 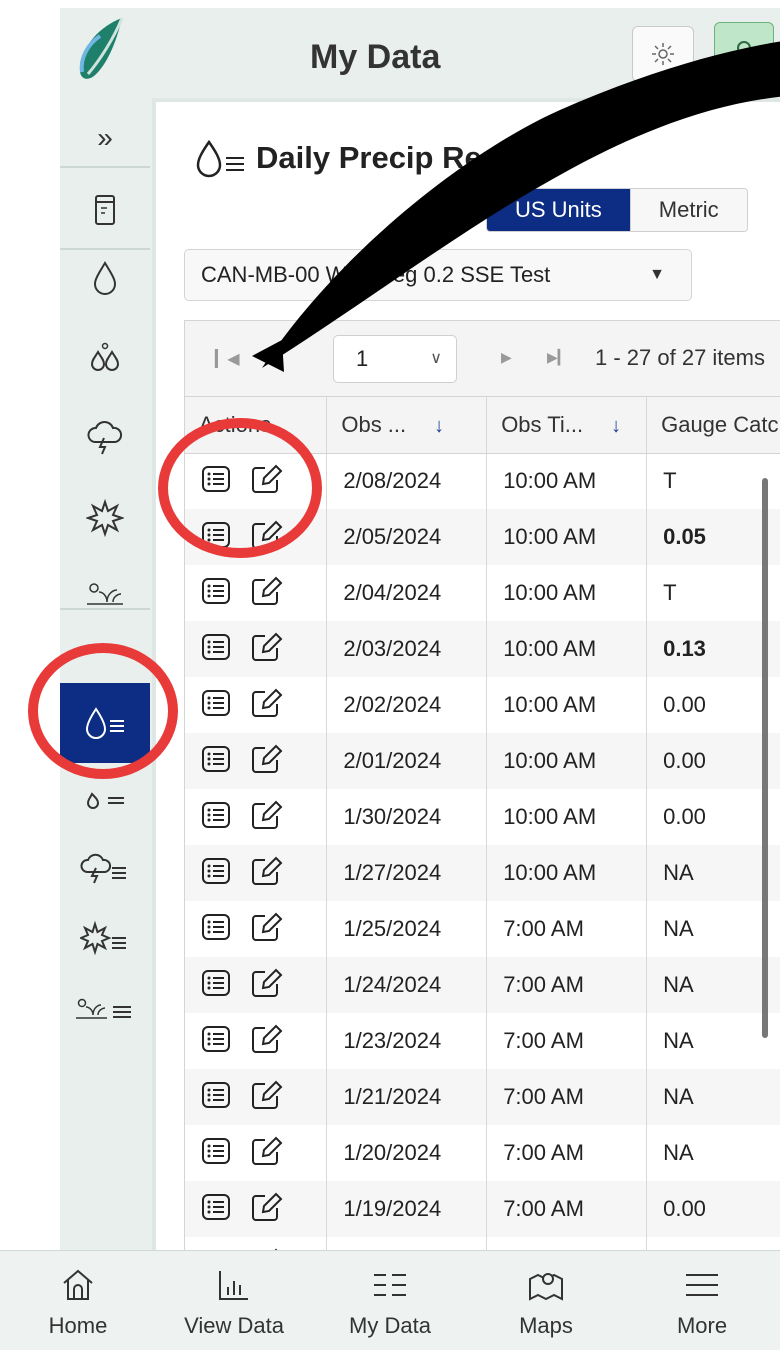 What do you see at coordinates (105, 438) in the screenshot?
I see `sidebar-item-hail` at bounding box center [105, 438].